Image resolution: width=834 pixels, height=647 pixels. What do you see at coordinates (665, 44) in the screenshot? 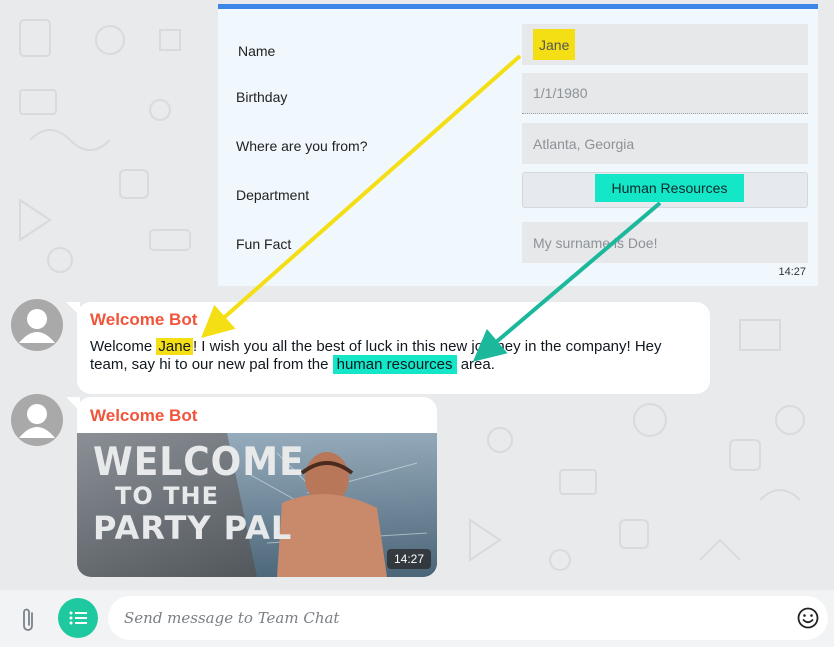
I see `name-field: Jane` at bounding box center [665, 44].